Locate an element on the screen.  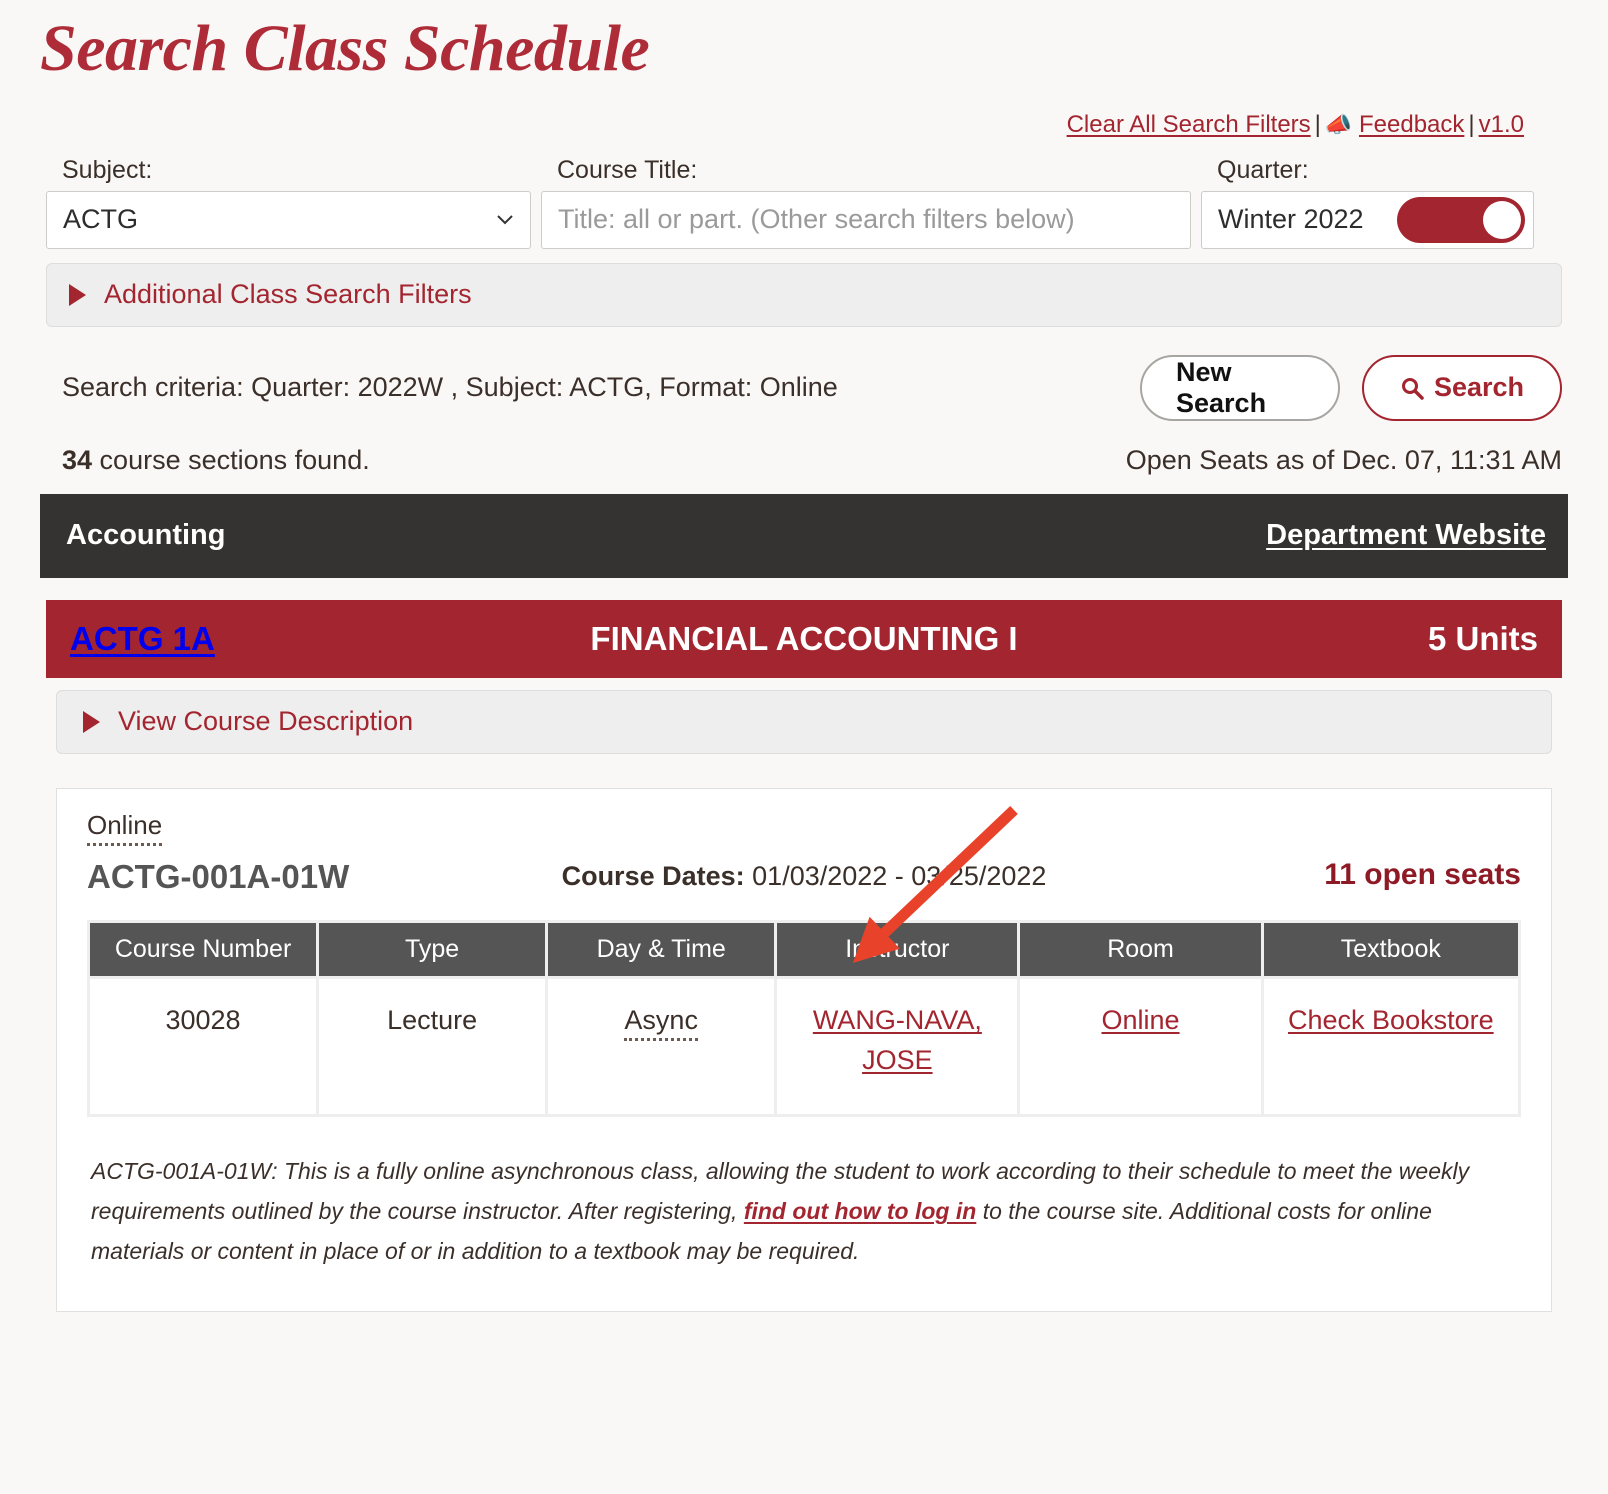
feedback-link: Feedback is located at coordinates (1411, 124).